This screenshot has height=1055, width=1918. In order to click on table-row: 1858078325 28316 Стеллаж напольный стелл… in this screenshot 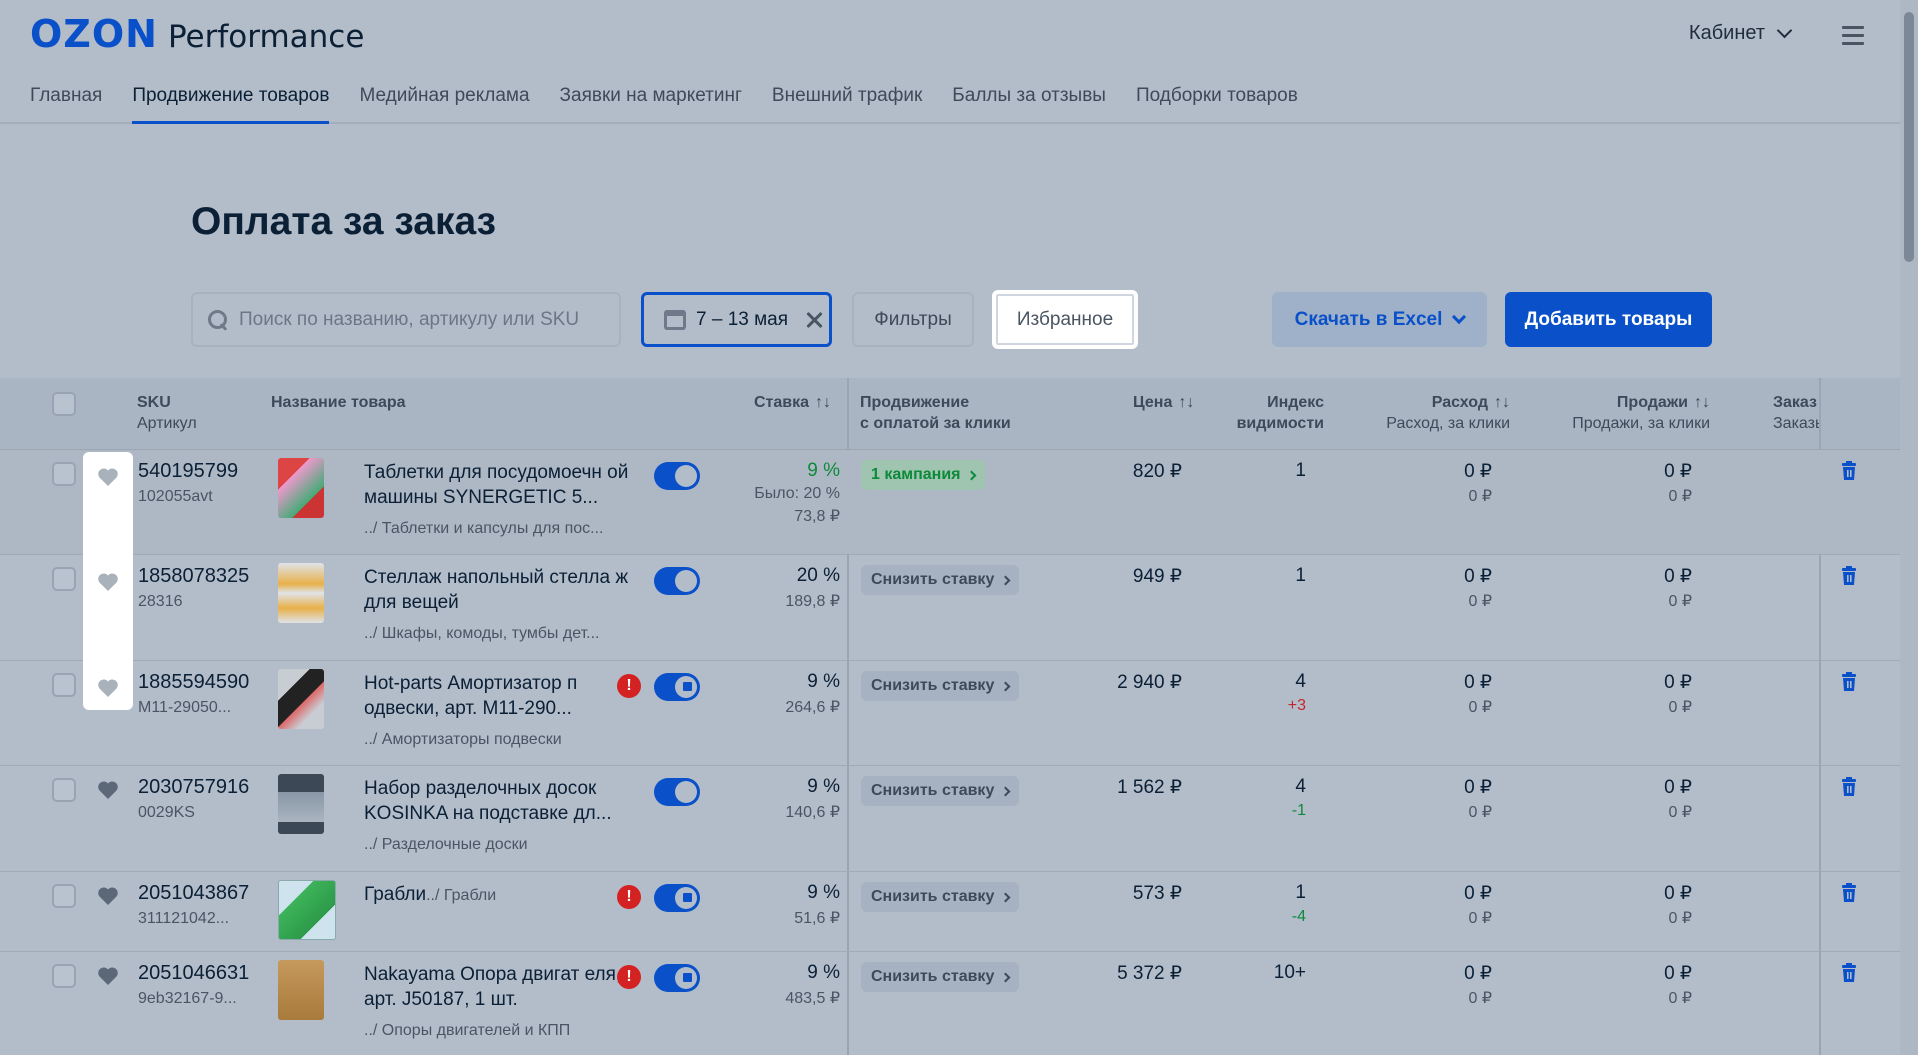, I will do `click(950, 608)`.